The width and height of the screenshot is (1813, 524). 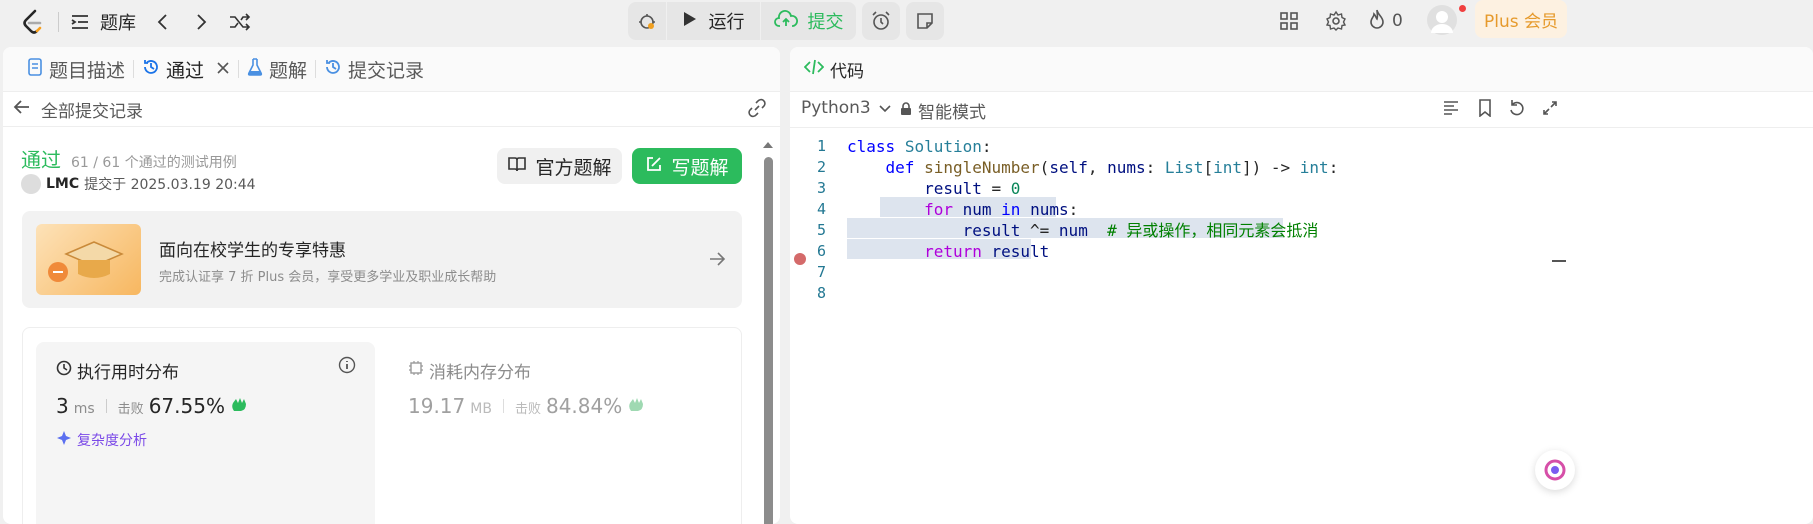 What do you see at coordinates (1451, 110) in the screenshot?
I see `format-icon` at bounding box center [1451, 110].